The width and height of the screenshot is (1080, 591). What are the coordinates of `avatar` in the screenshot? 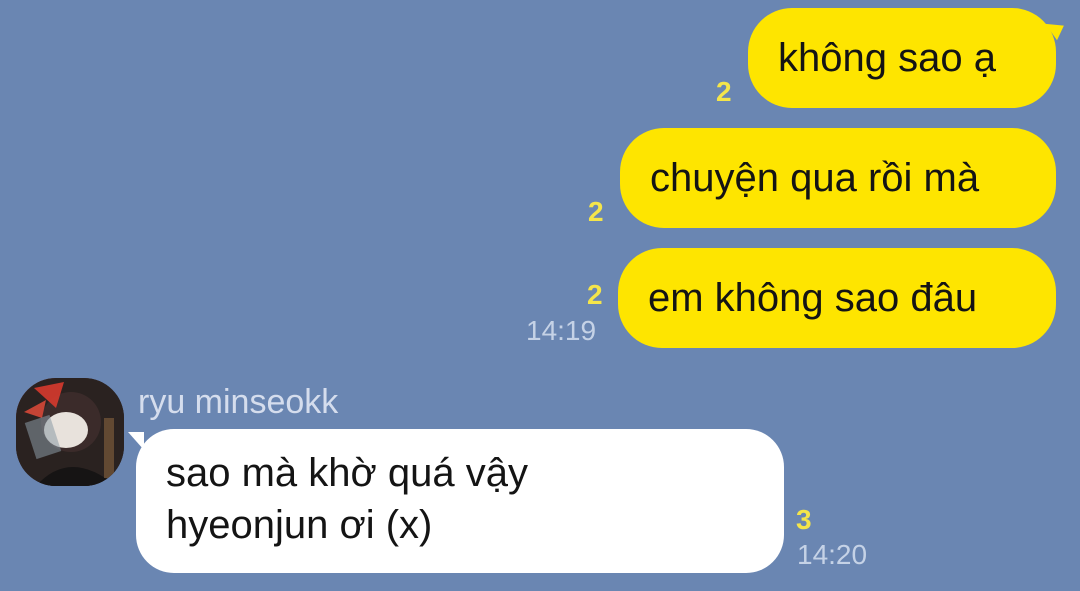 It's located at (70, 432).